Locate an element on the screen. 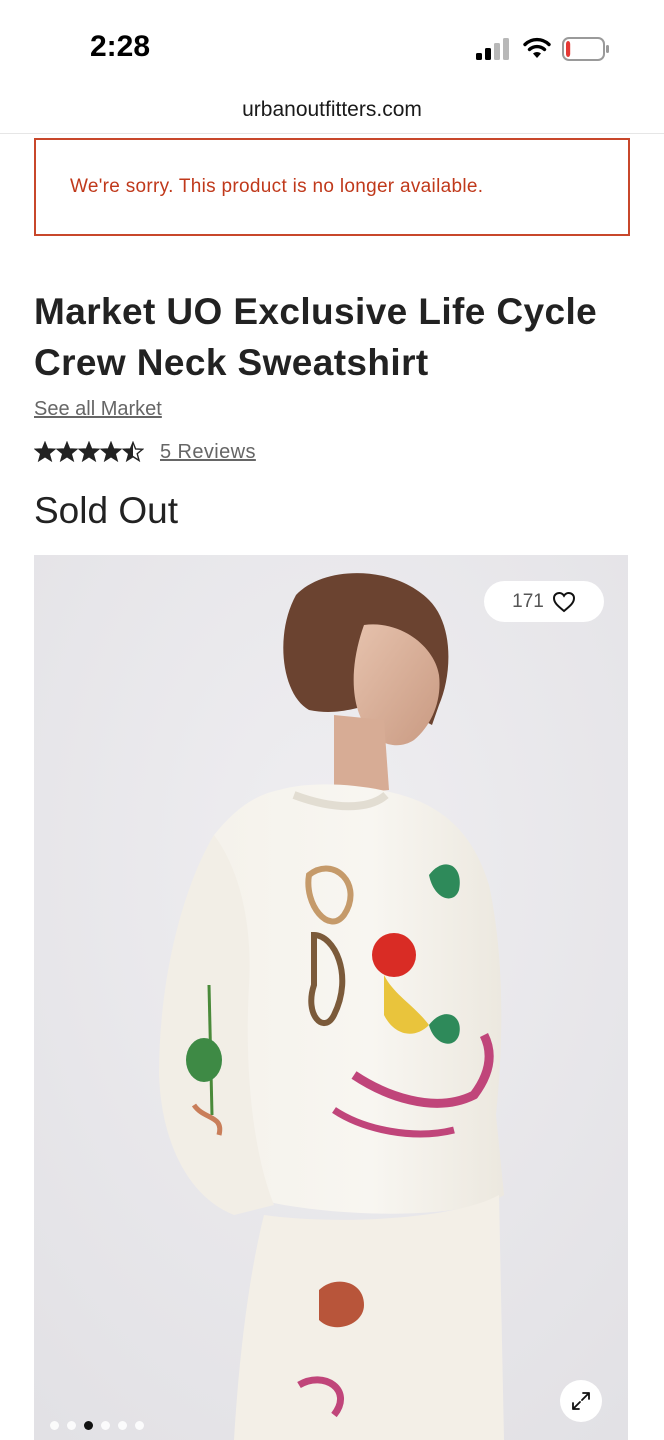 The height and width of the screenshot is (1440, 664). favorite-button: 171 is located at coordinates (544, 601).